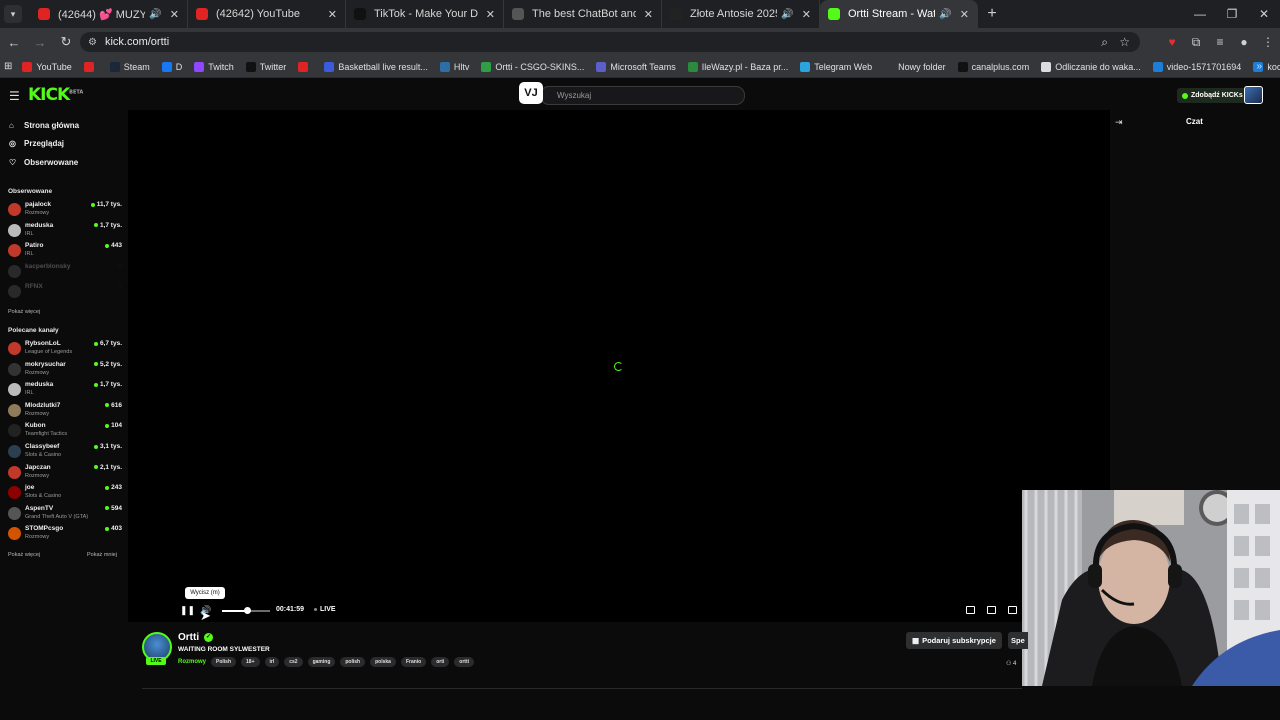 The image size is (1280, 720). I want to click on fullscreen-icon, so click(1012, 610).